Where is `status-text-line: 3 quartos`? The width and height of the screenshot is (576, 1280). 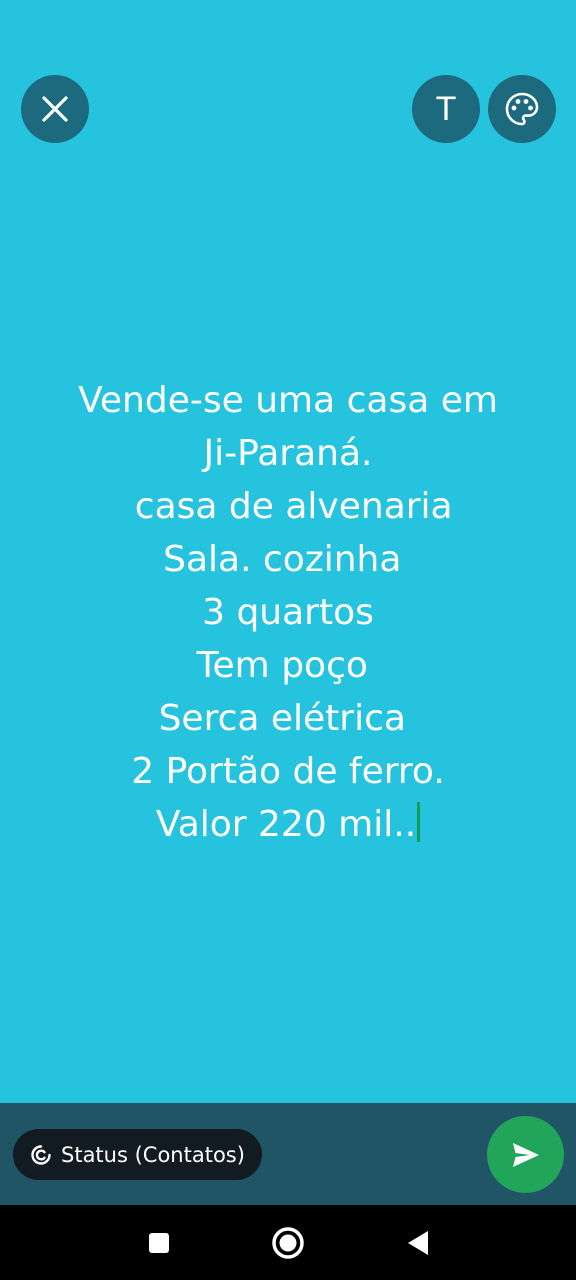
status-text-line: 3 quartos is located at coordinates (288, 612).